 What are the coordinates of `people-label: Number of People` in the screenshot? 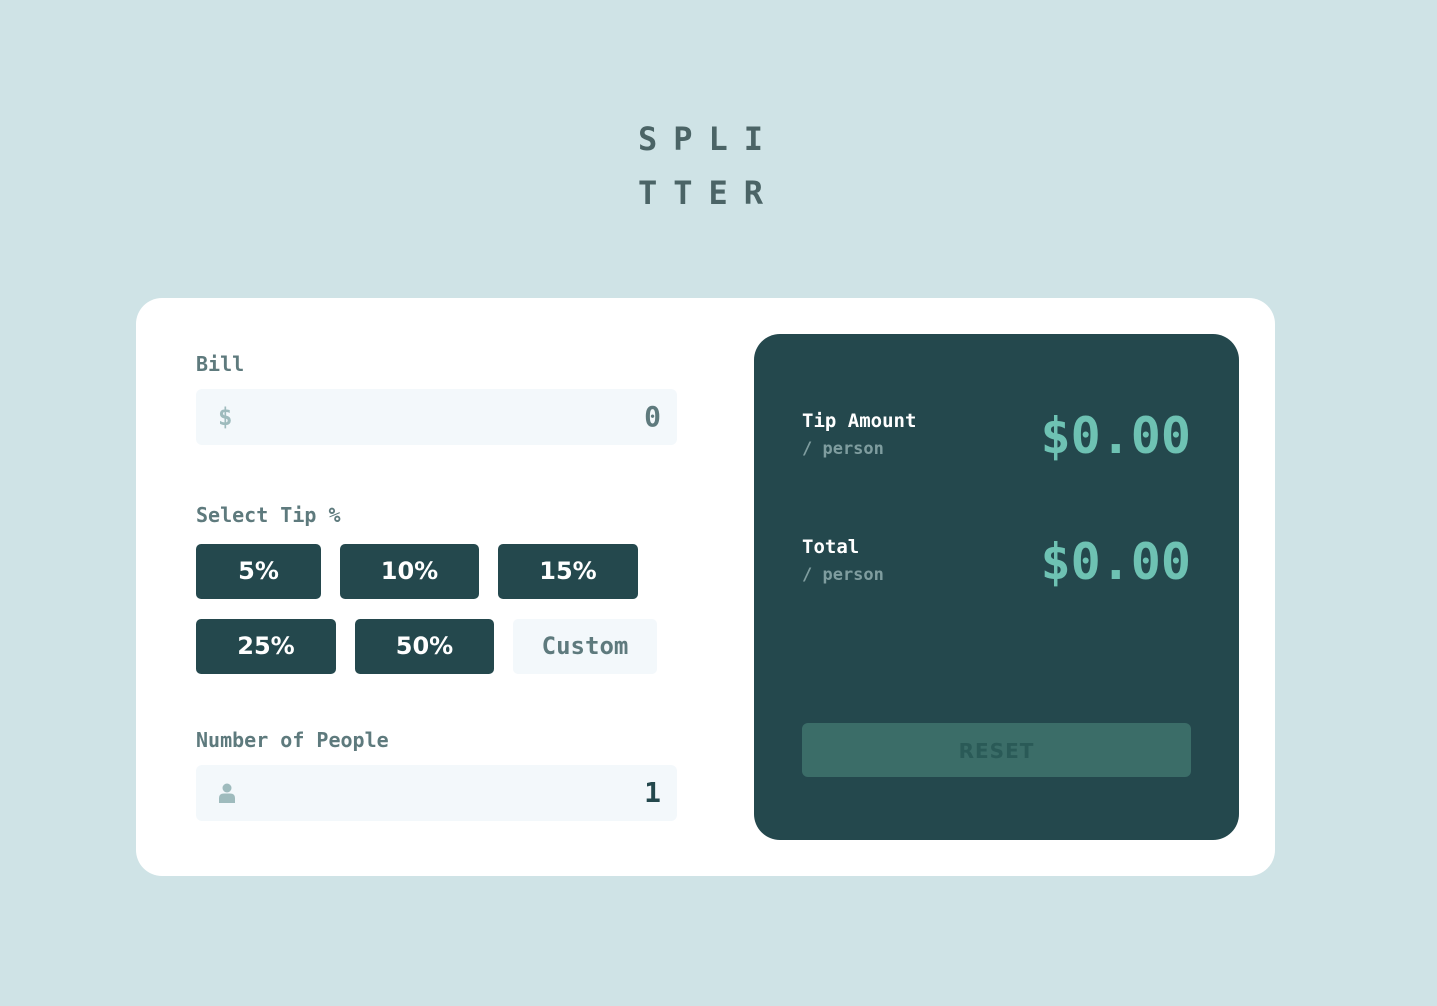 It's located at (292, 740).